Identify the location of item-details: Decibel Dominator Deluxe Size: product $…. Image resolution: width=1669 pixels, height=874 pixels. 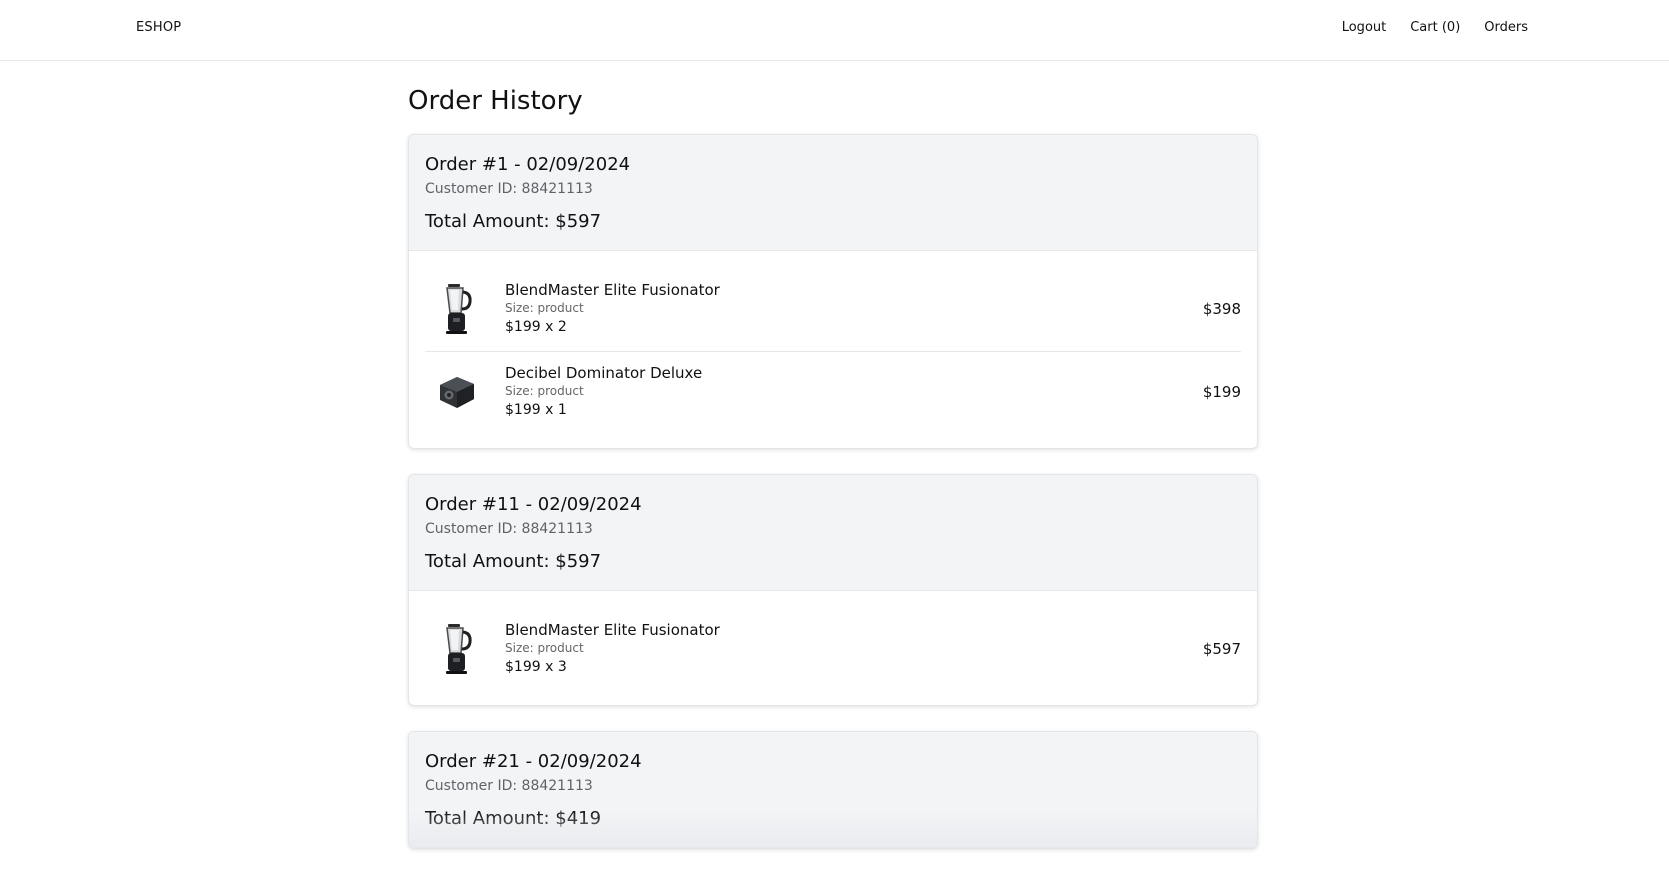
(846, 392).